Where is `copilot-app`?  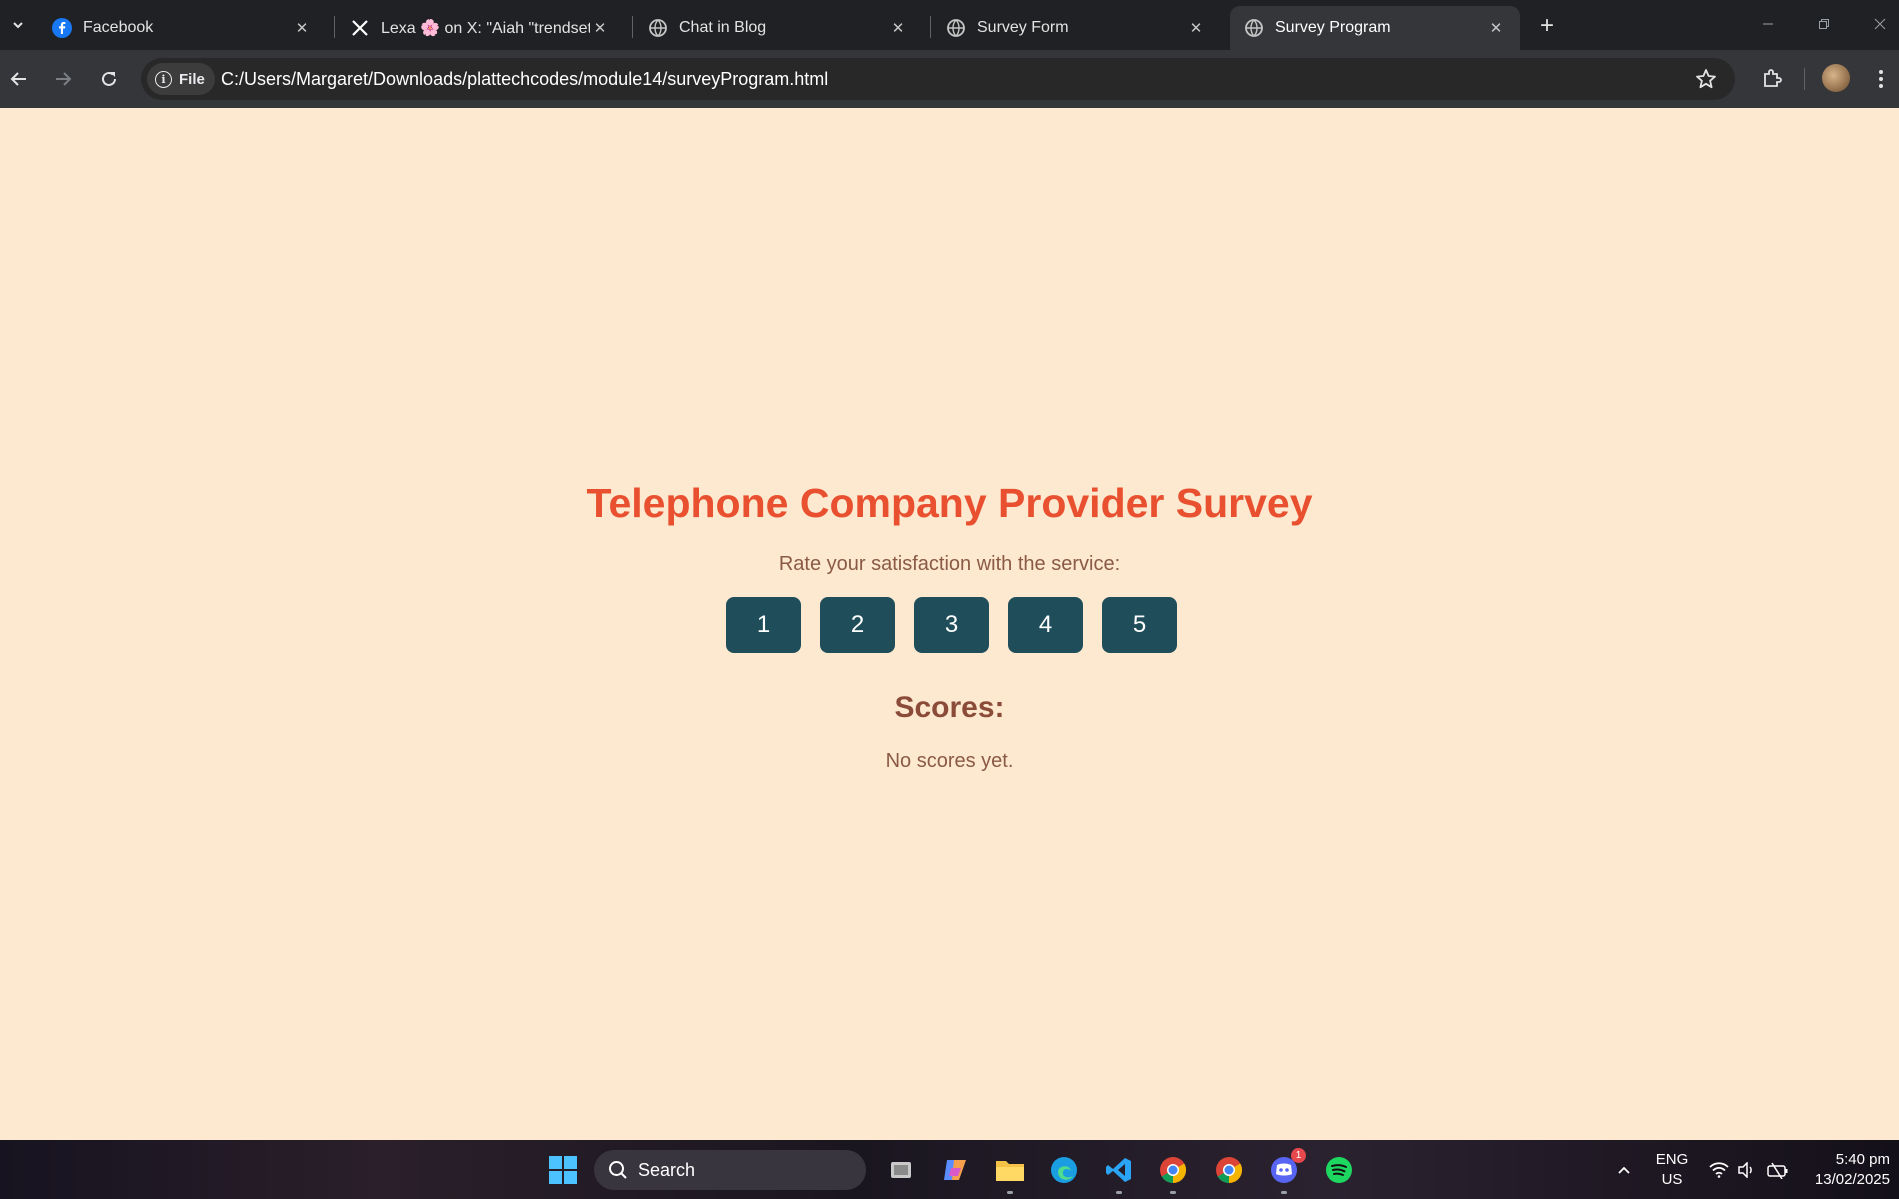 copilot-app is located at coordinates (955, 1170).